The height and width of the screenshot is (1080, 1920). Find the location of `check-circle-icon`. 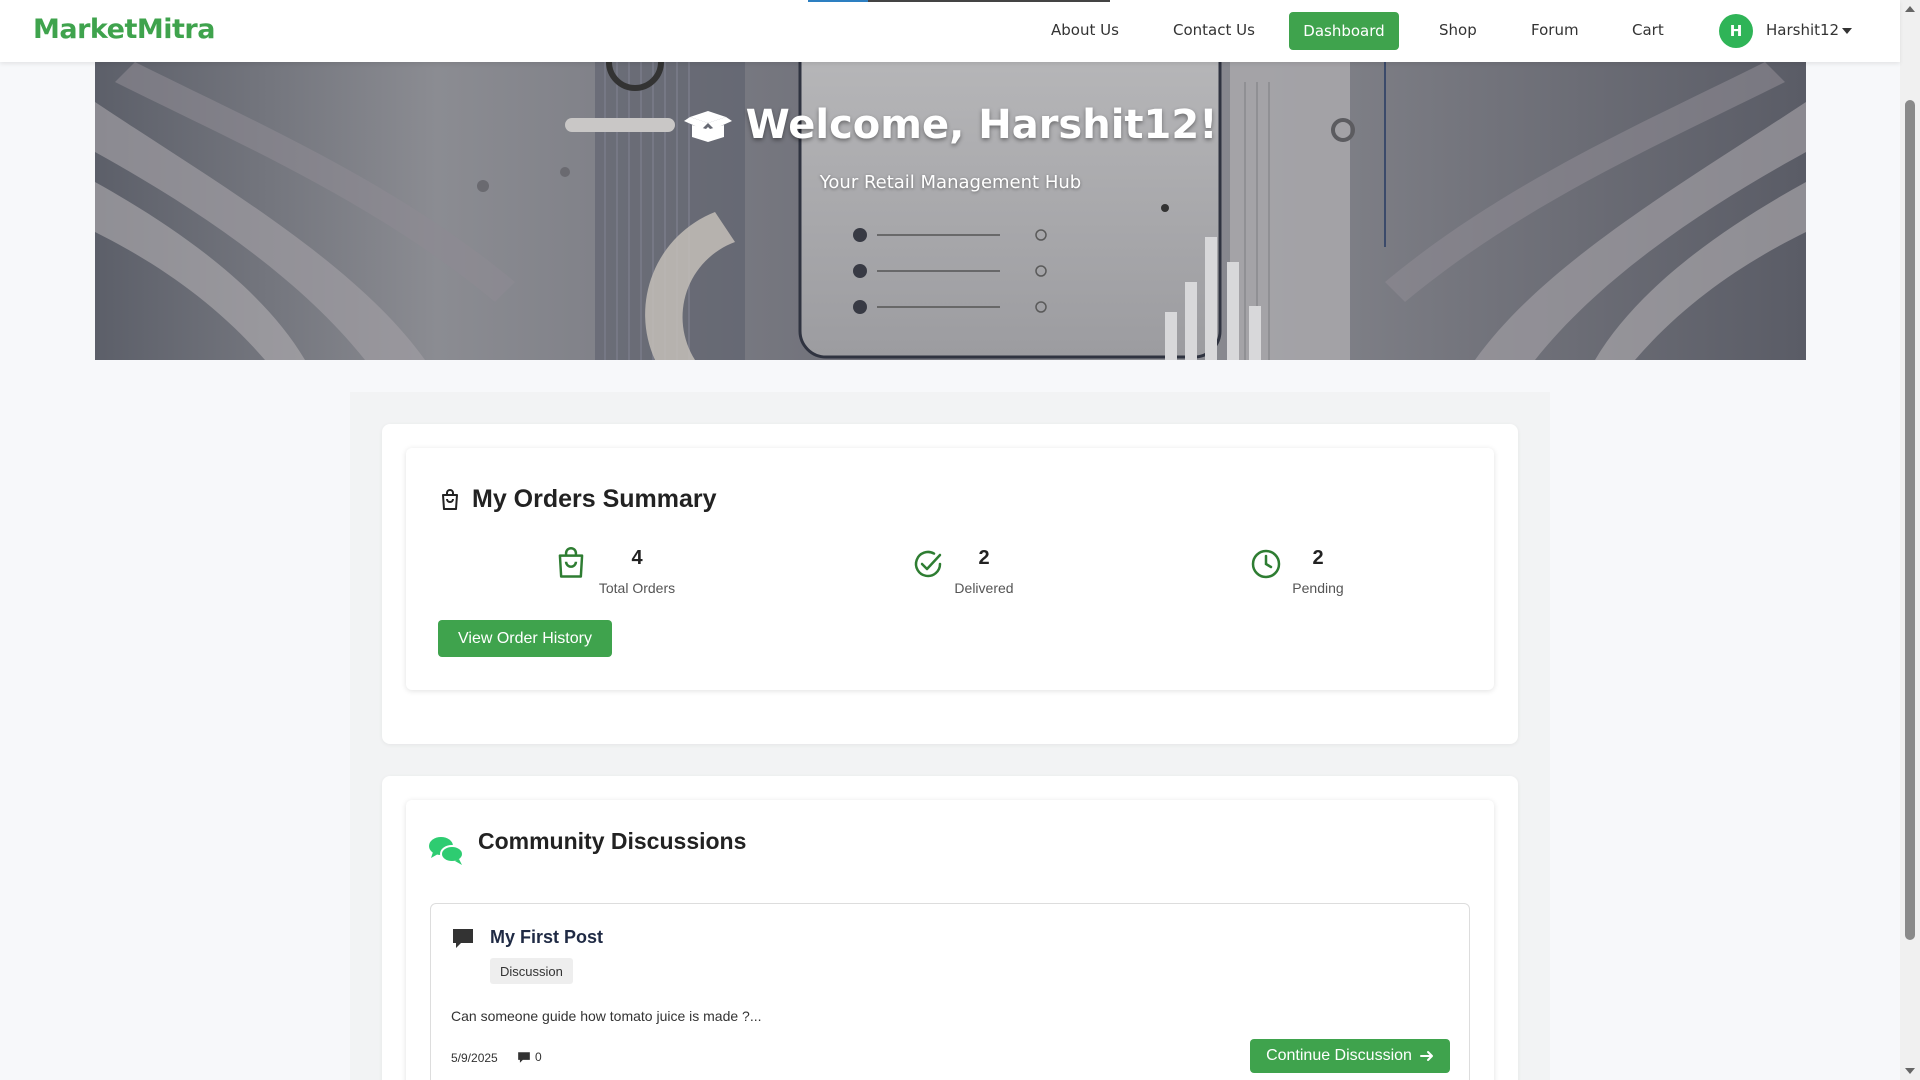

check-circle-icon is located at coordinates (928, 564).